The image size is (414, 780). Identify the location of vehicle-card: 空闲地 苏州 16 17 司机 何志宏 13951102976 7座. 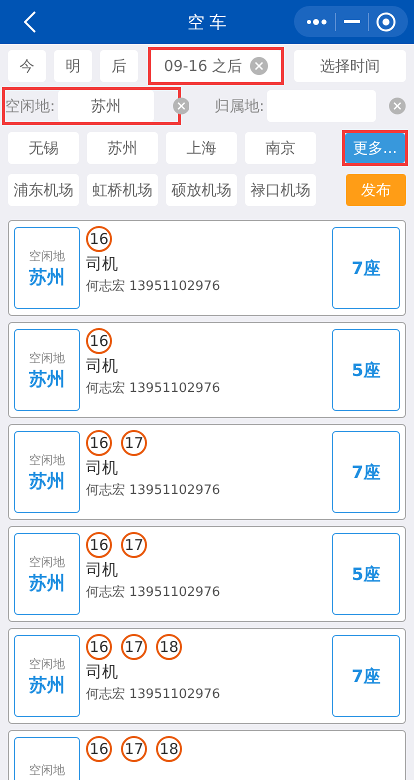
(207, 472).